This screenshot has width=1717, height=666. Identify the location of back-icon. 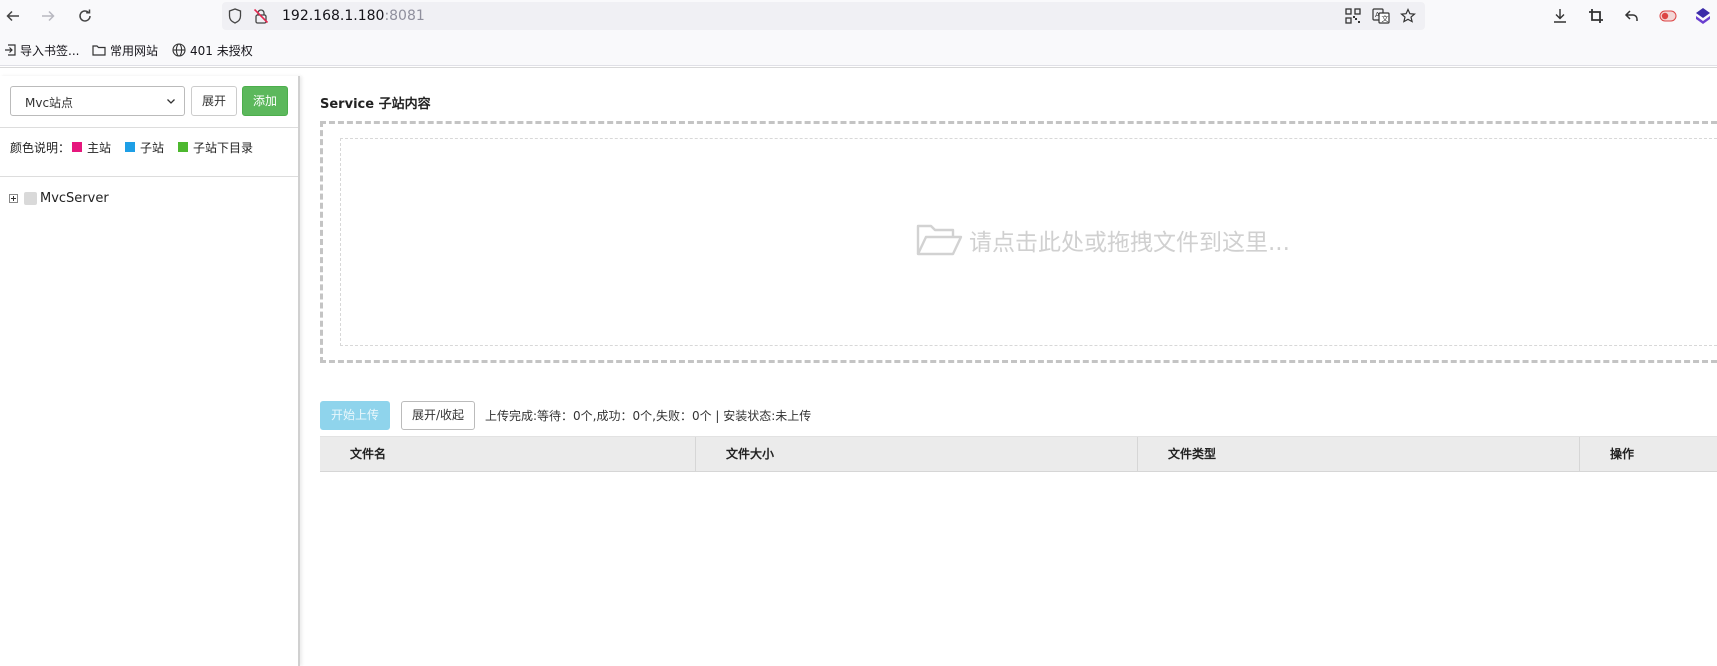
(13, 16).